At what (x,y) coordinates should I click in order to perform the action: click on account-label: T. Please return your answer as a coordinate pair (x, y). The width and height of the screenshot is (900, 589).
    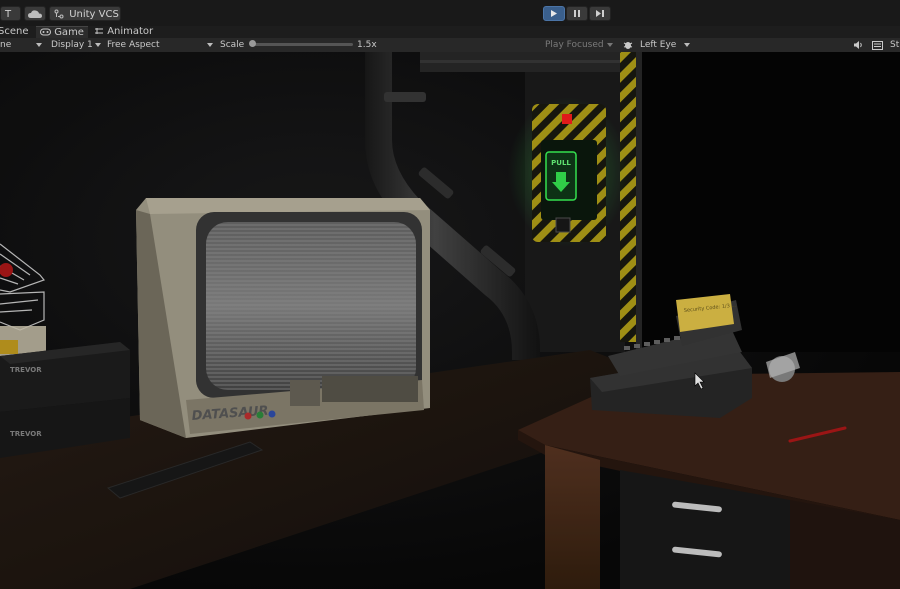
    Looking at the image, I should click on (8, 14).